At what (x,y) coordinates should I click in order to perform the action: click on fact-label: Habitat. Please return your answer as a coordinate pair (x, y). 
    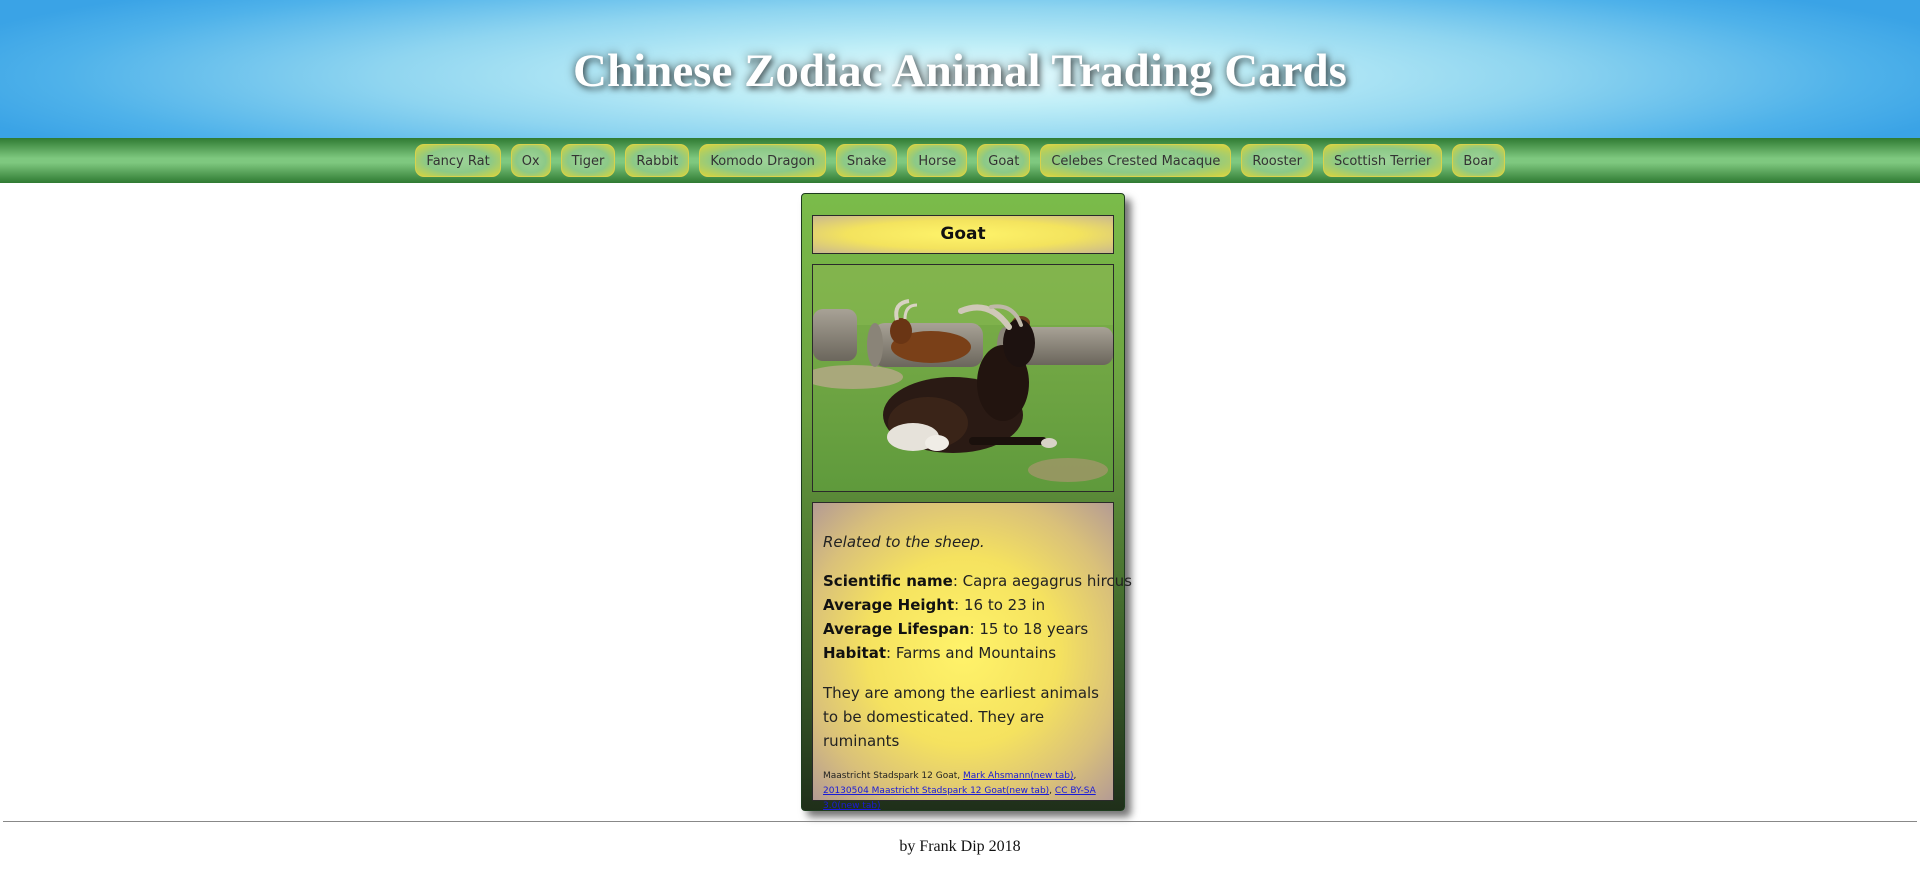
    Looking at the image, I should click on (855, 653).